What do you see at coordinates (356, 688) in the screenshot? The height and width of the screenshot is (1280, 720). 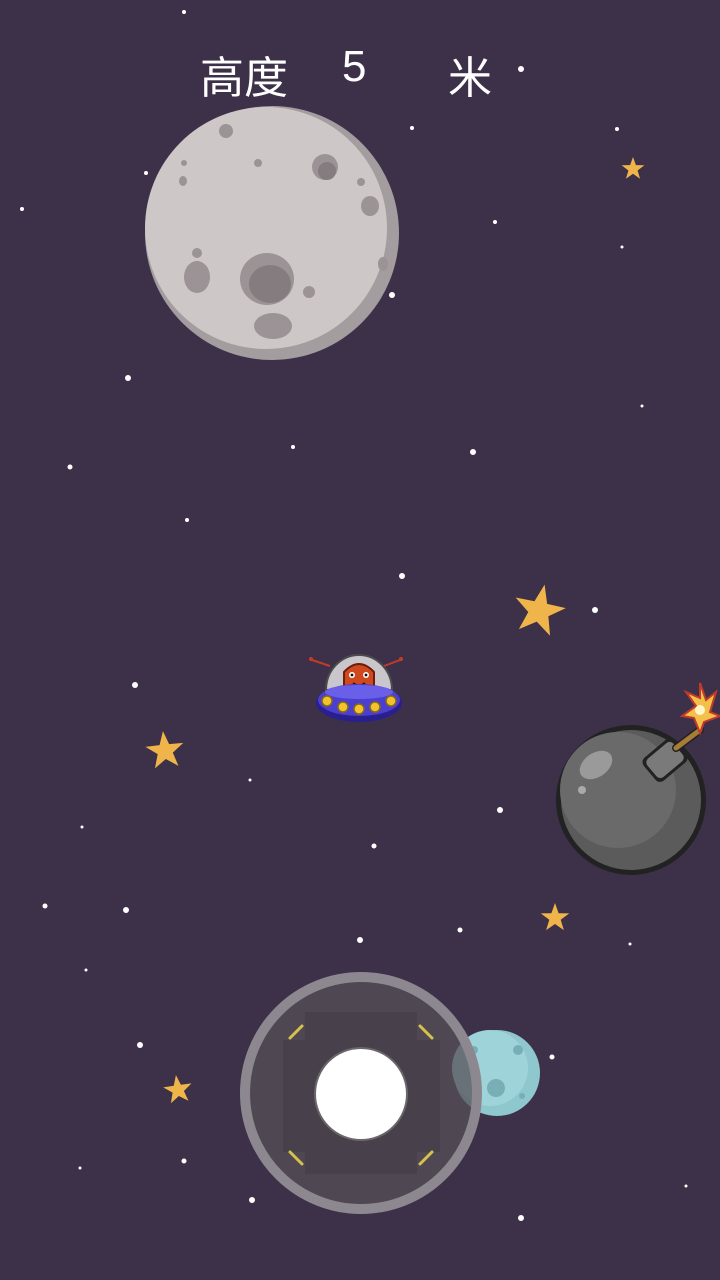 I see `ufo-alien-player` at bounding box center [356, 688].